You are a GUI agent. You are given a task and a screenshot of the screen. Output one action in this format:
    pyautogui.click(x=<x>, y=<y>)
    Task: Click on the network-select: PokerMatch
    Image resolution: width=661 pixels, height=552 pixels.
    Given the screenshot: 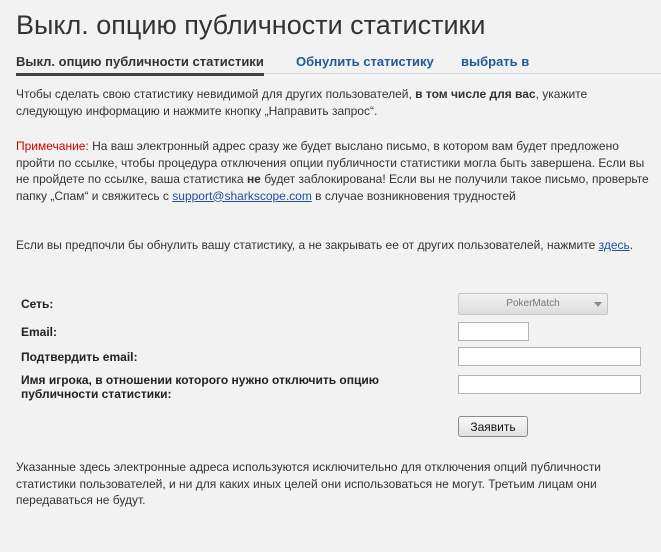 What is the action you would take?
    pyautogui.click(x=533, y=304)
    